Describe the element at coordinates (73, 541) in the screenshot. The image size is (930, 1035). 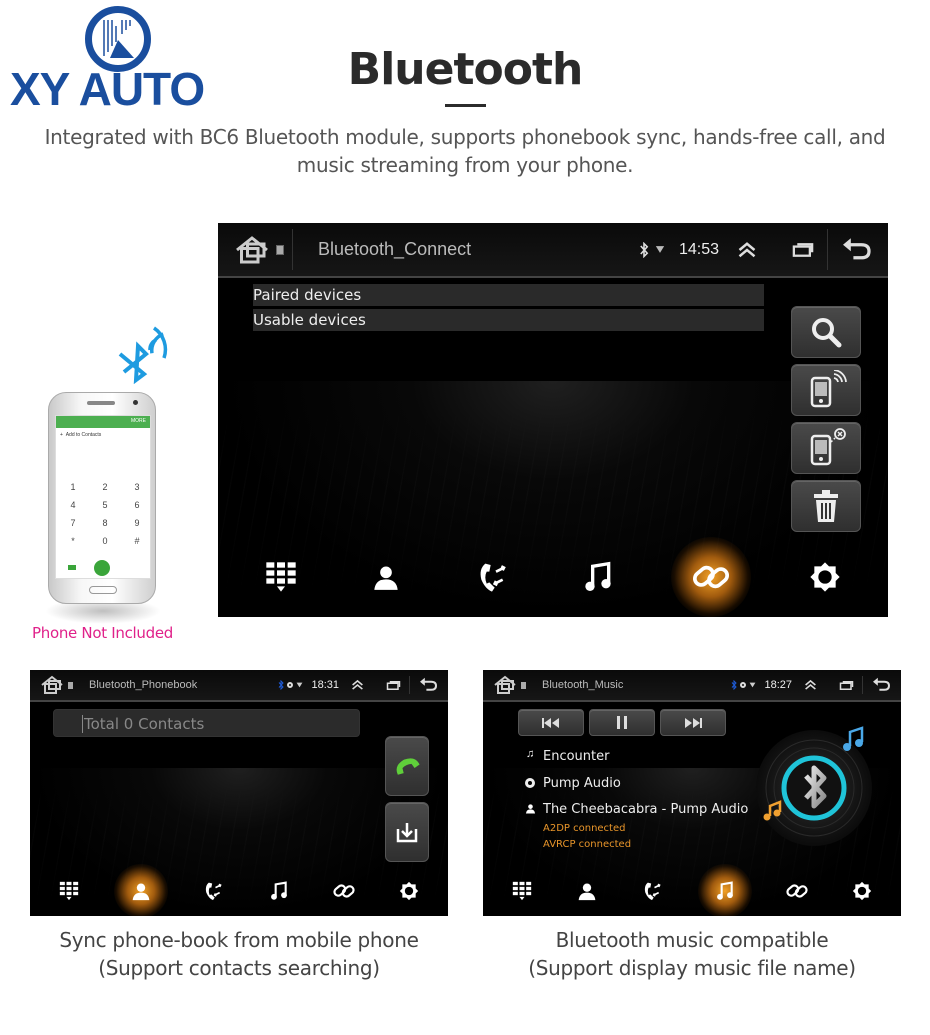
I see `phone-key: *` at that location.